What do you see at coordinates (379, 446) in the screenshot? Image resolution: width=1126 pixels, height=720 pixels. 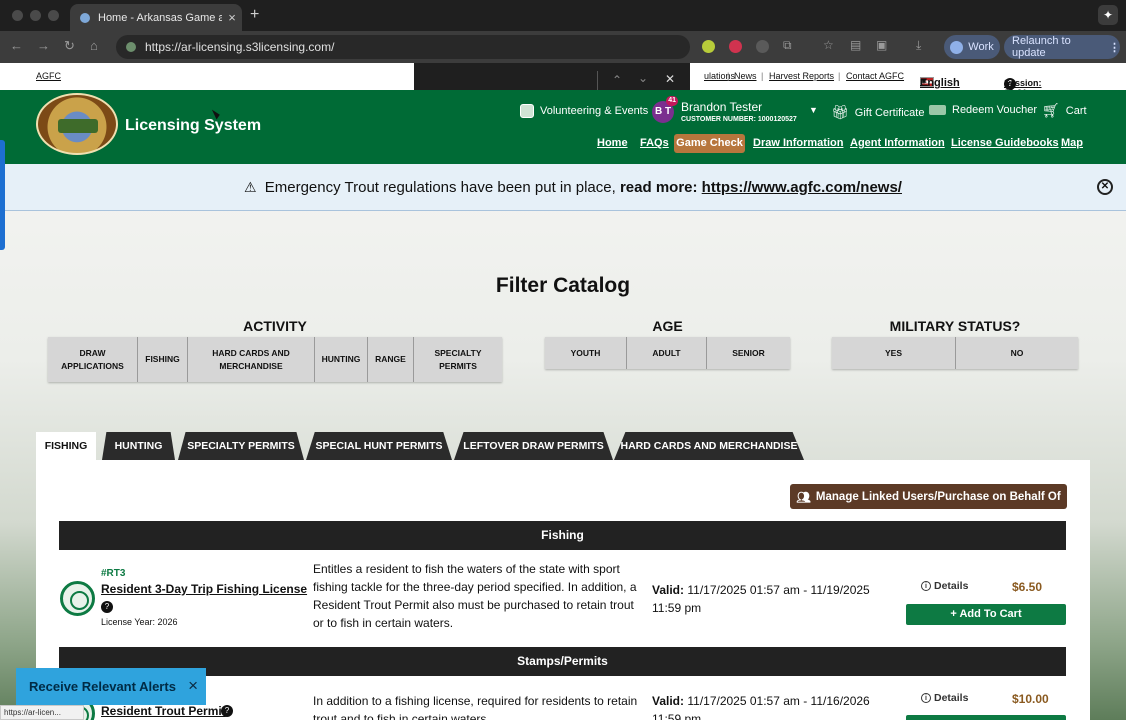 I see `tab-special-hunt-permits: SPECIAL HUNT PERMITS` at bounding box center [379, 446].